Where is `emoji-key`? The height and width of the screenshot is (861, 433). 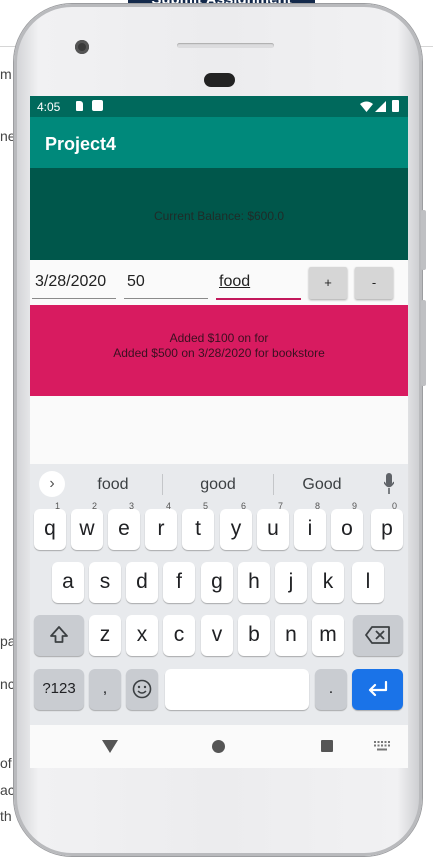
emoji-key is located at coordinates (142, 689).